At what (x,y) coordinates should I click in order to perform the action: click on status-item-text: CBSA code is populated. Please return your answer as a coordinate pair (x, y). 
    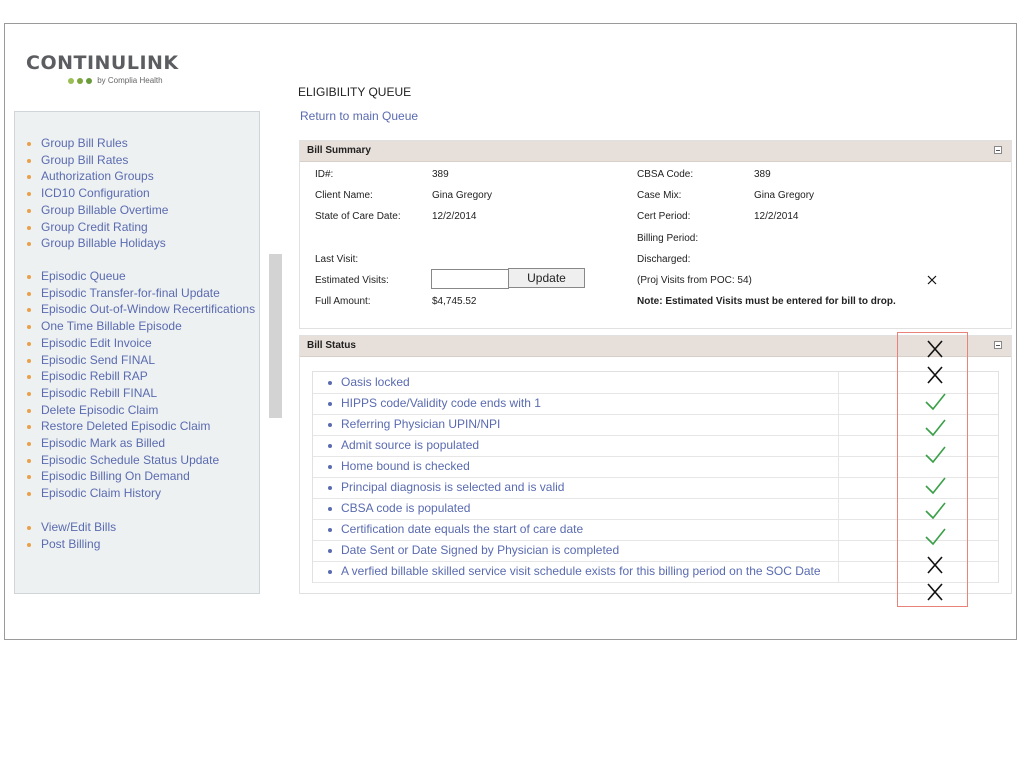
    Looking at the image, I should click on (406, 508).